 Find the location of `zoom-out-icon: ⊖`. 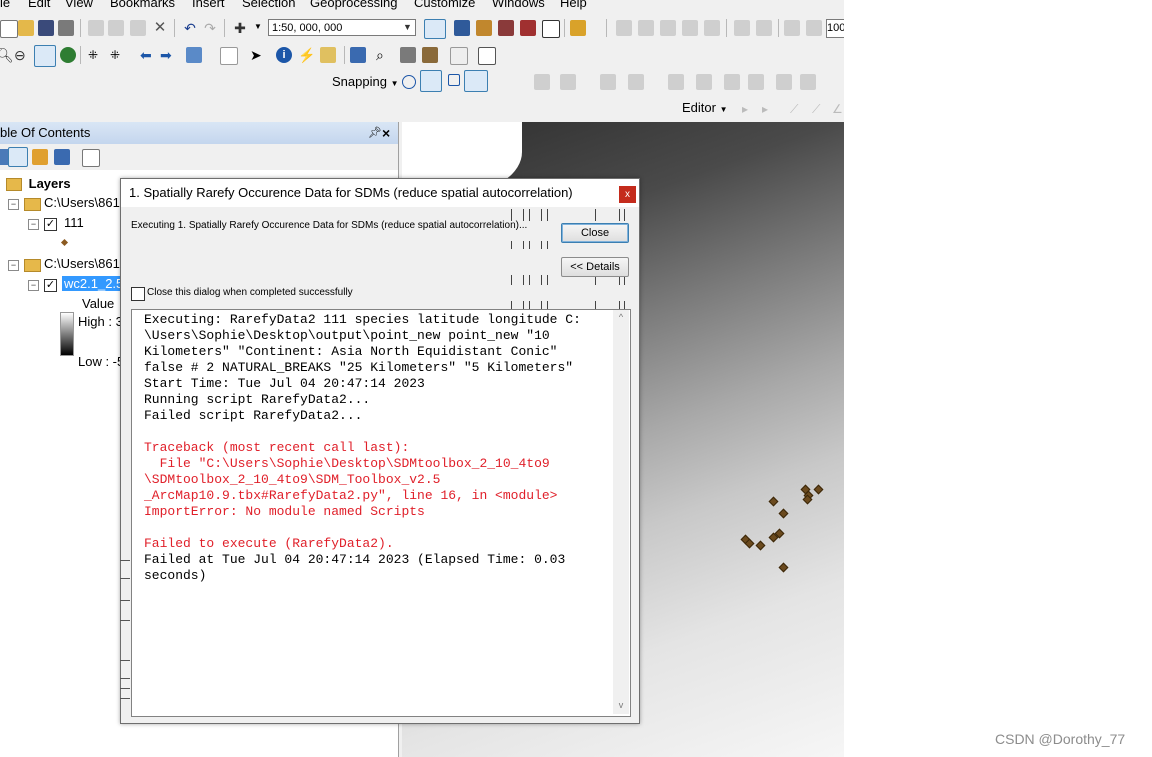

zoom-out-icon: ⊖ is located at coordinates (22, 55).